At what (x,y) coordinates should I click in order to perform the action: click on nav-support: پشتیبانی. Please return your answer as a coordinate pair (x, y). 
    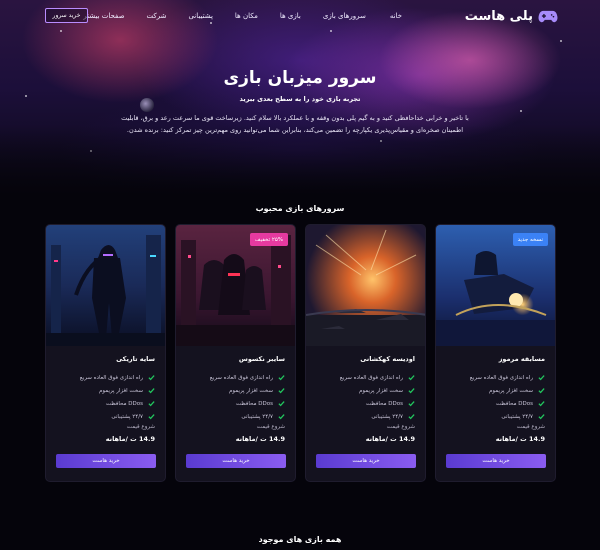
    Looking at the image, I should click on (200, 16).